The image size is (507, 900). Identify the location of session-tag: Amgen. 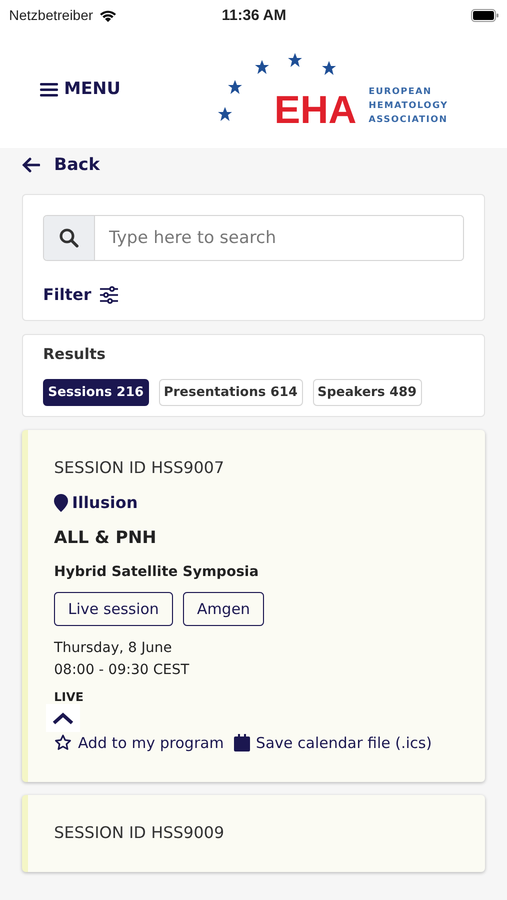
(223, 609).